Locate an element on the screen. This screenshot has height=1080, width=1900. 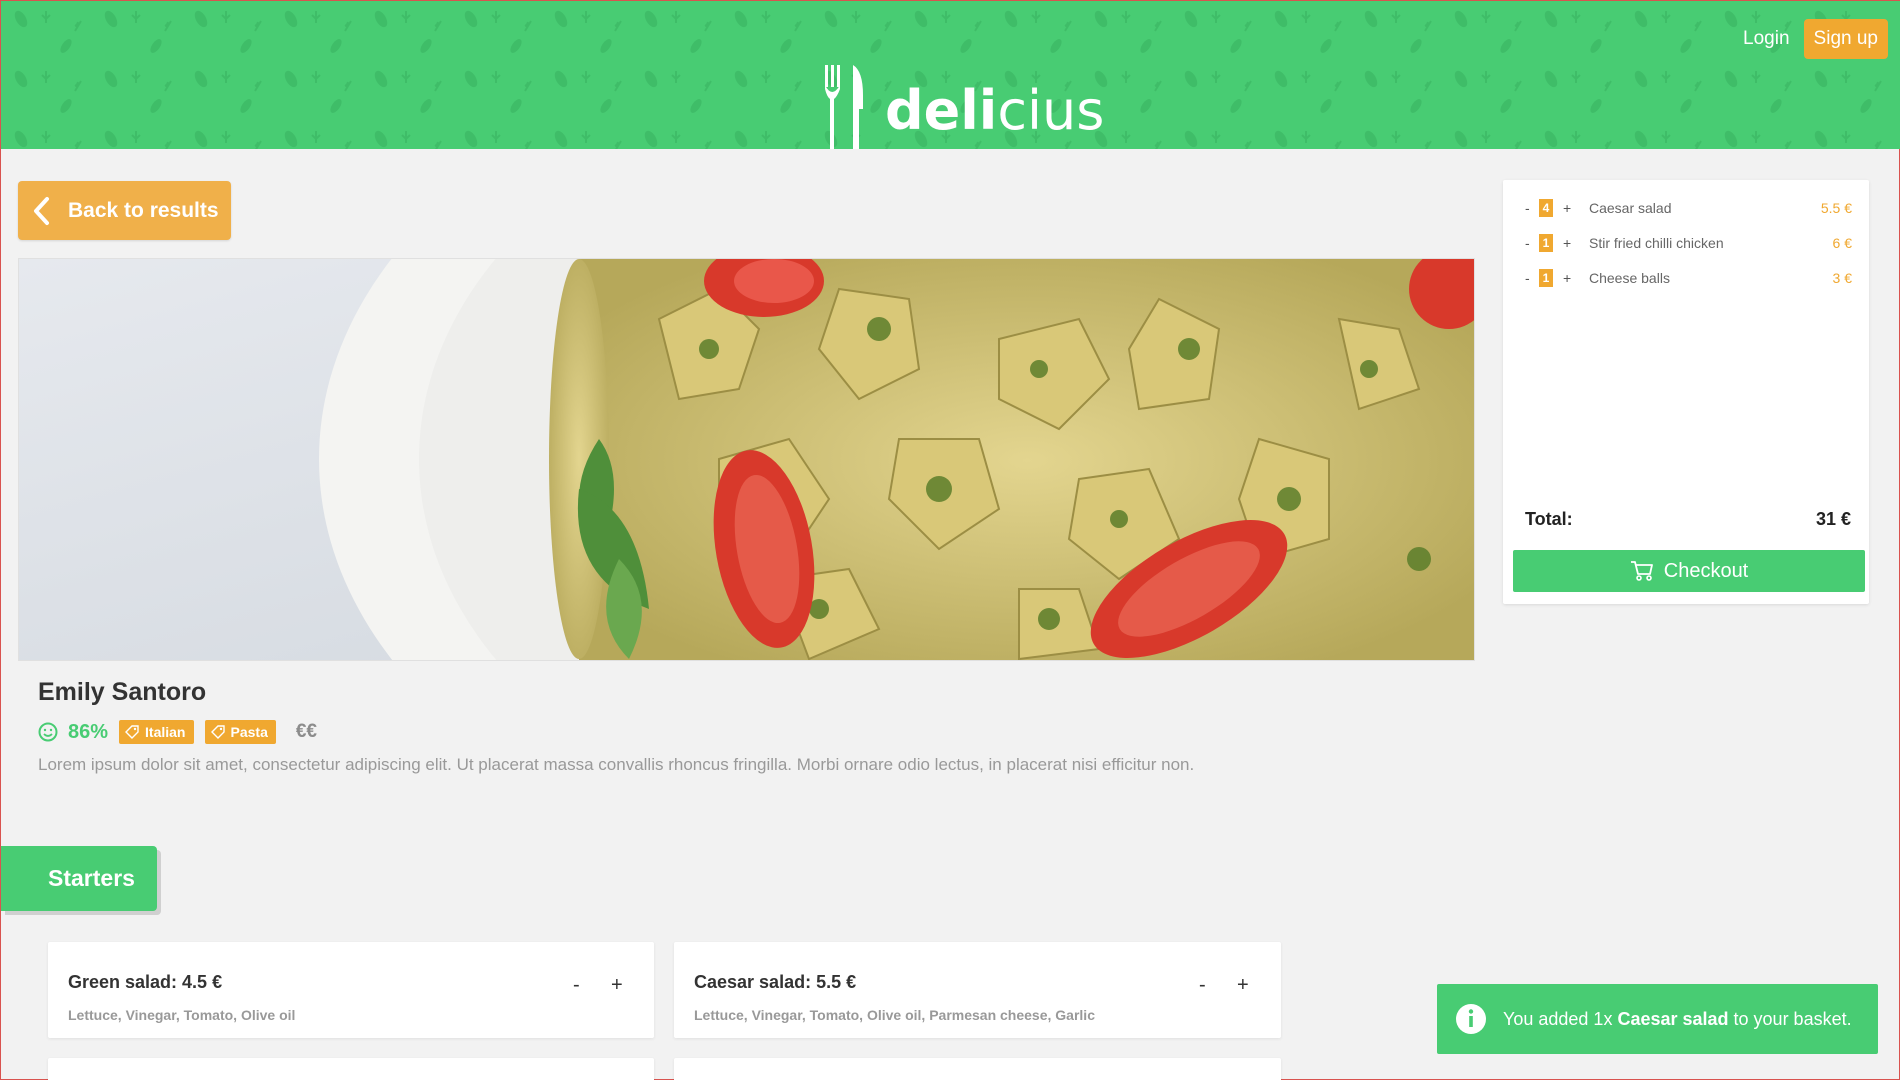
toast-item: Caesar salad is located at coordinates (1673, 1018).